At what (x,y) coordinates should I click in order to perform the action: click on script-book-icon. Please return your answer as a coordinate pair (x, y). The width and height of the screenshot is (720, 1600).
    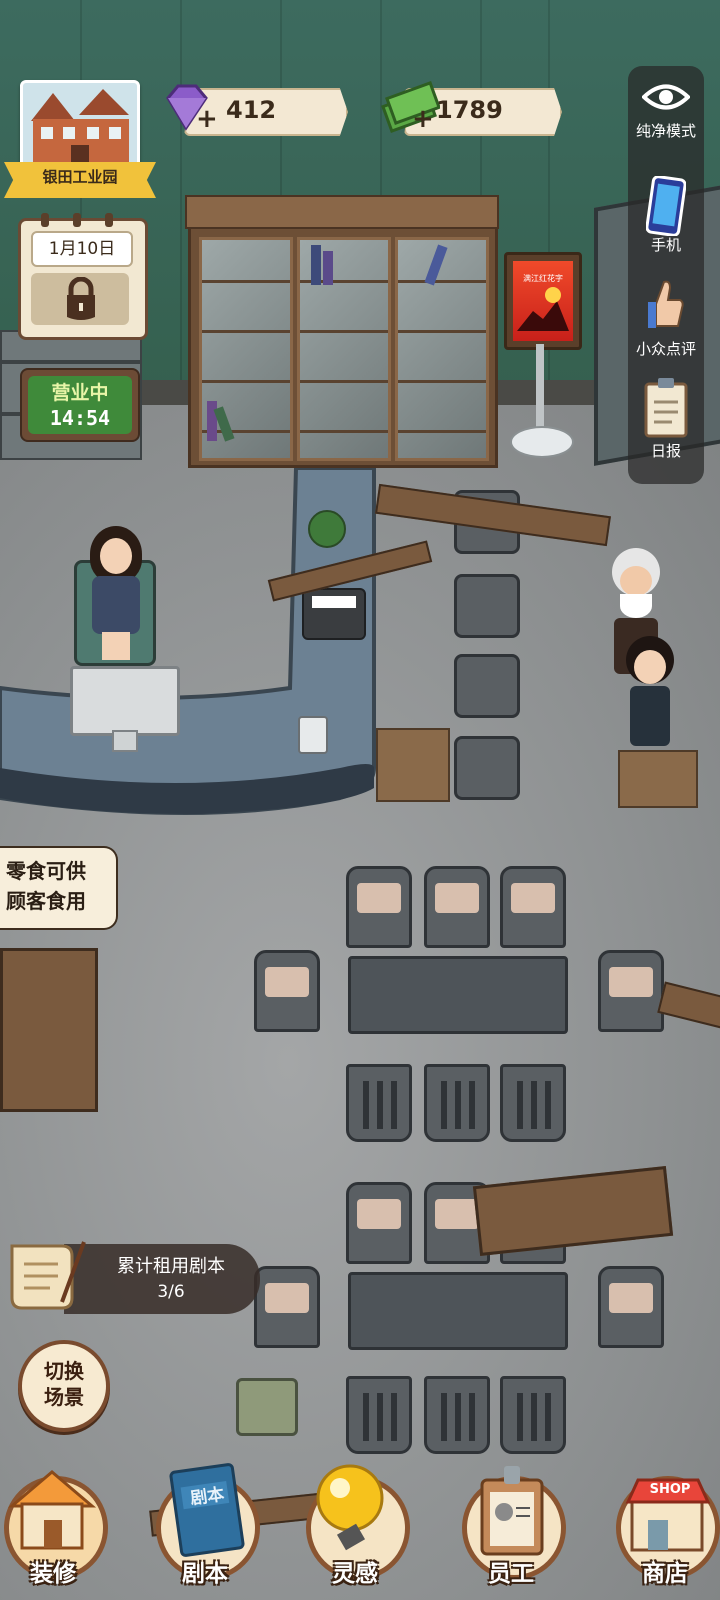
    Looking at the image, I should click on (207, 1510).